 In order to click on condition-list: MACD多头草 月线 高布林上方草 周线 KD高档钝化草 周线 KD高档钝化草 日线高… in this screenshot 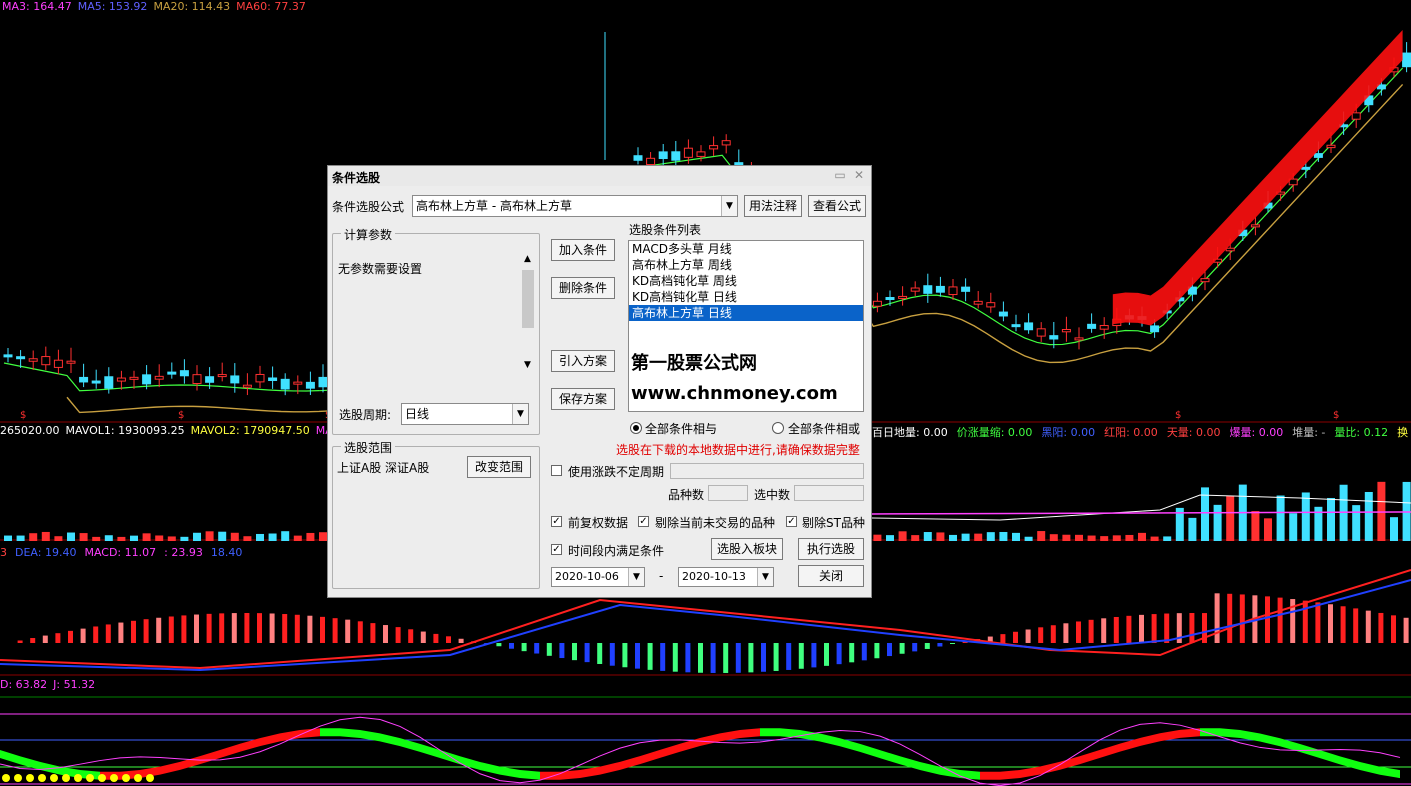, I will do `click(746, 326)`.